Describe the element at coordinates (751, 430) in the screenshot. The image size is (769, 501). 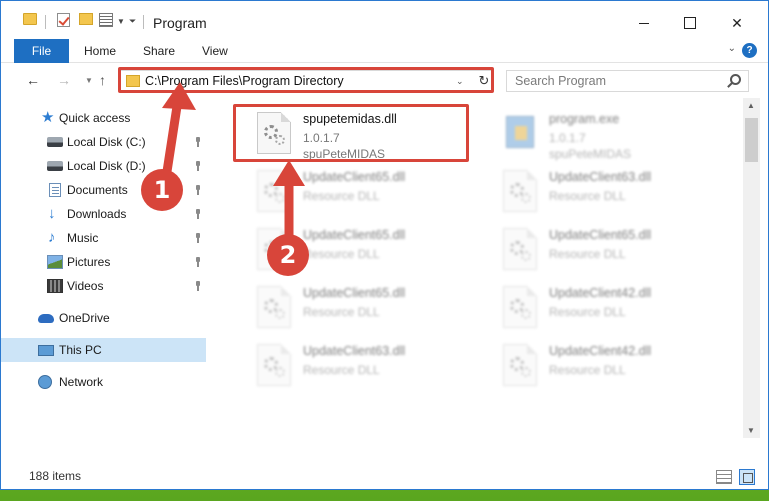
I see `scroll-down-icon: ▼` at that location.